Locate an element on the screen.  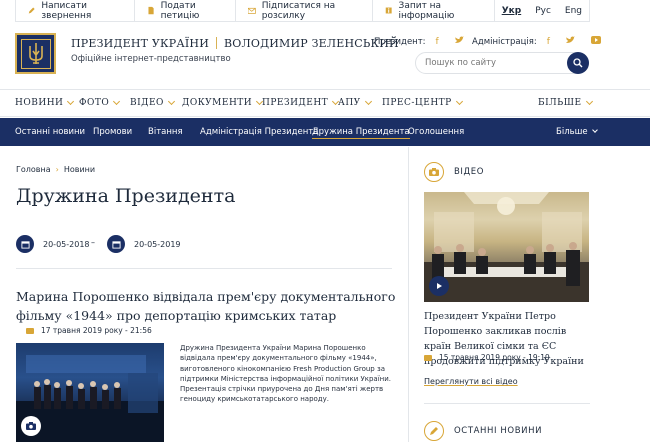
petition-label: Подати петицію is located at coordinates (180, 10).